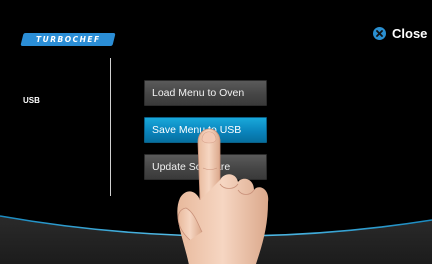  I want to click on load-menu-label: Load Menu to Oven, so click(198, 93).